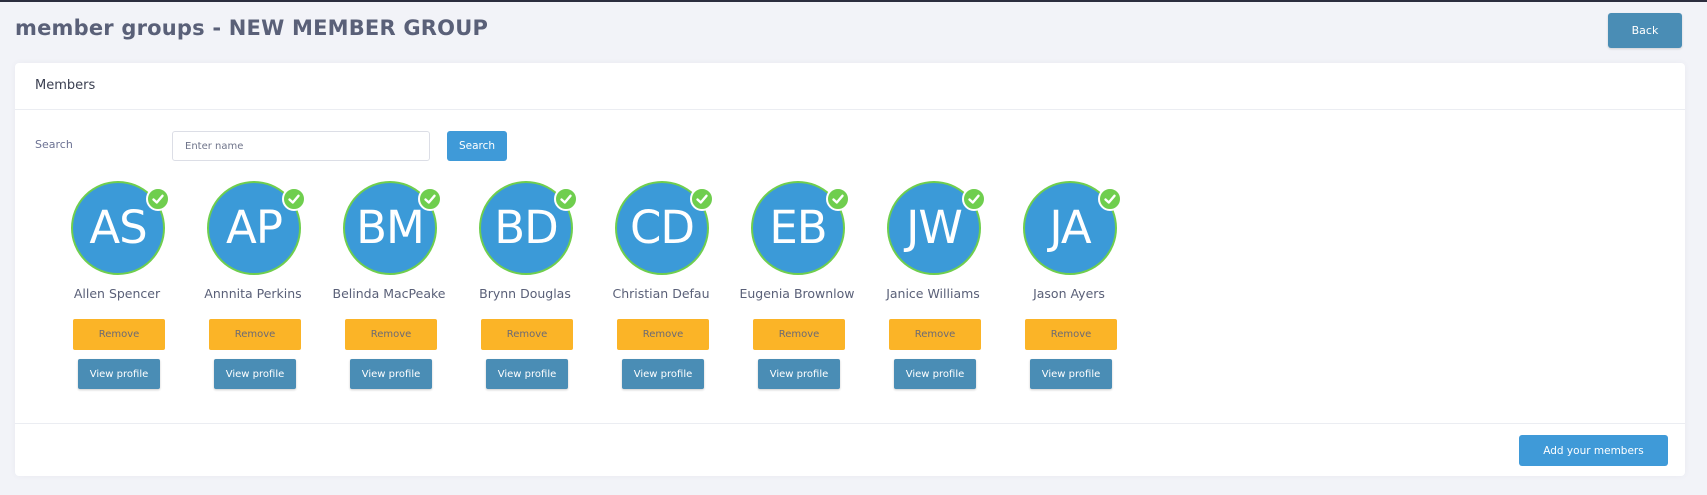 The image size is (1707, 495). I want to click on member-name: Annnita Perkins, so click(253, 293).